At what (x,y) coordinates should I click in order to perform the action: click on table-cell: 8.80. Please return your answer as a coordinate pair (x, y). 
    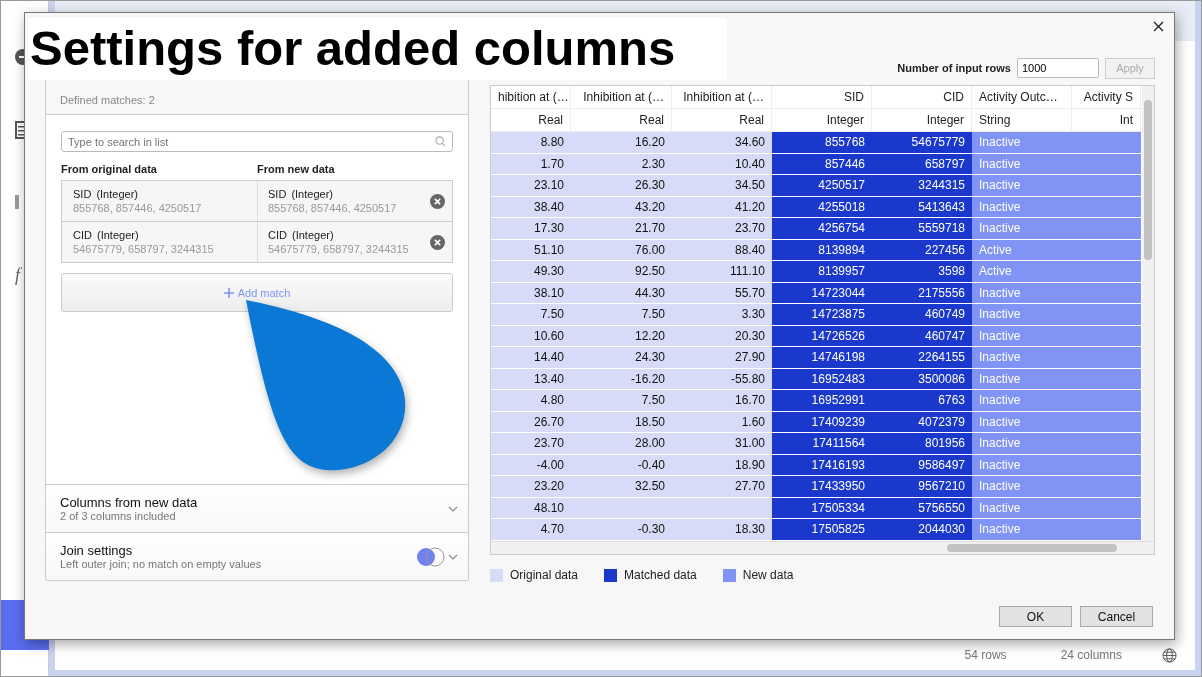
    Looking at the image, I should click on (531, 143).